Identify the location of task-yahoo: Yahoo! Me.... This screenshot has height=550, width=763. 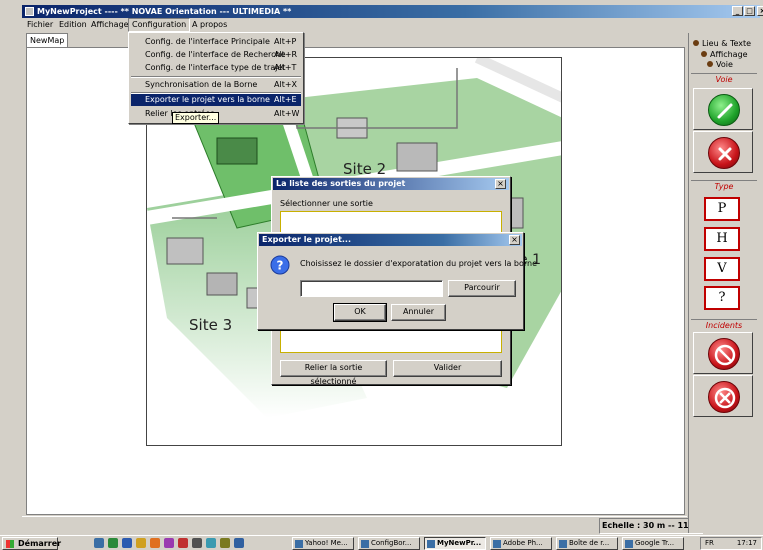
(323, 543).